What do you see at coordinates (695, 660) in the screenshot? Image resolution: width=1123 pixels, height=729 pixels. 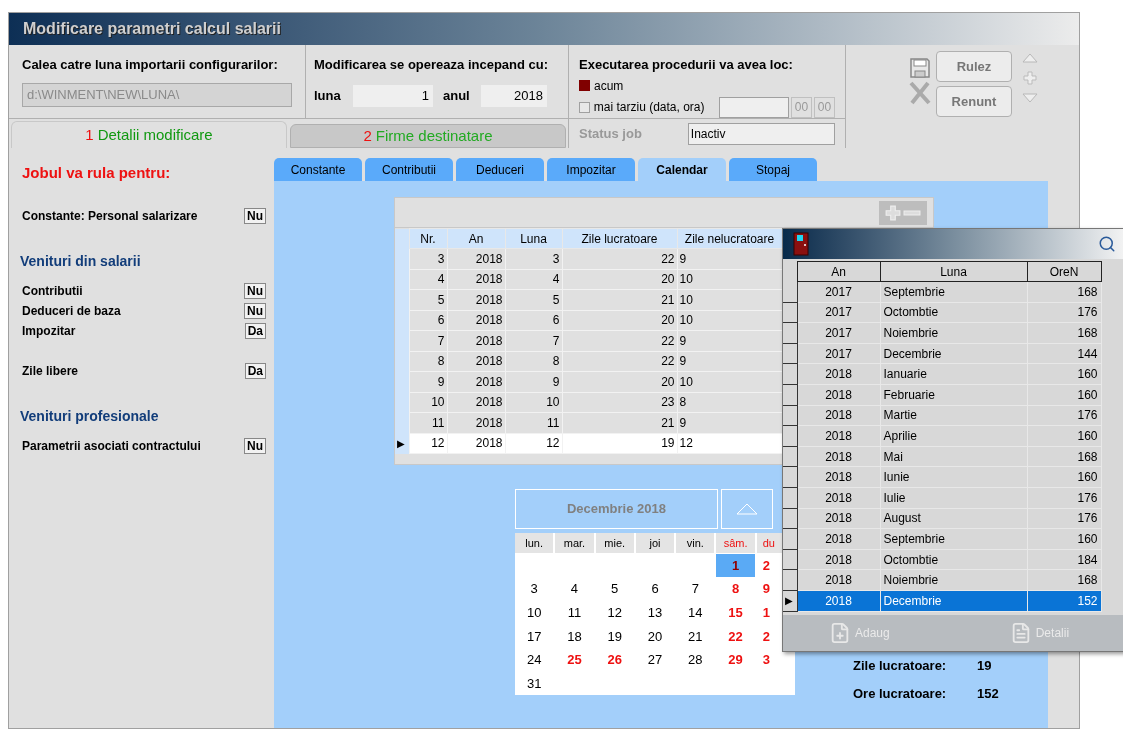 I see `calendar-day: 28` at bounding box center [695, 660].